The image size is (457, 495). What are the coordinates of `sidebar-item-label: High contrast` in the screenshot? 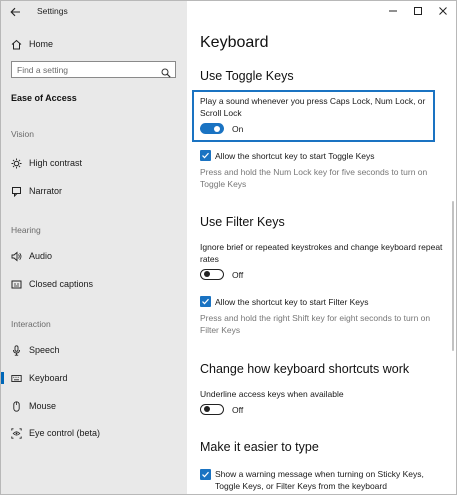 It's located at (56, 163).